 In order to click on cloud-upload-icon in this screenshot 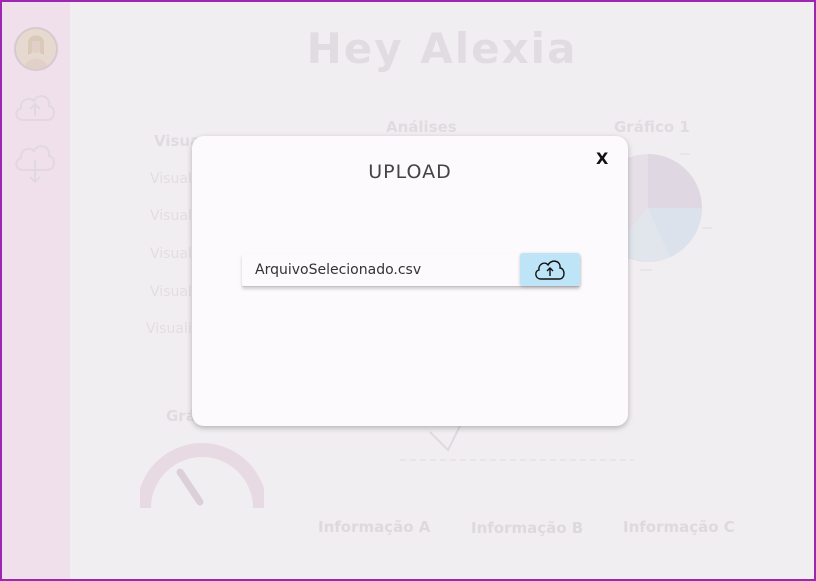, I will do `click(550, 270)`.